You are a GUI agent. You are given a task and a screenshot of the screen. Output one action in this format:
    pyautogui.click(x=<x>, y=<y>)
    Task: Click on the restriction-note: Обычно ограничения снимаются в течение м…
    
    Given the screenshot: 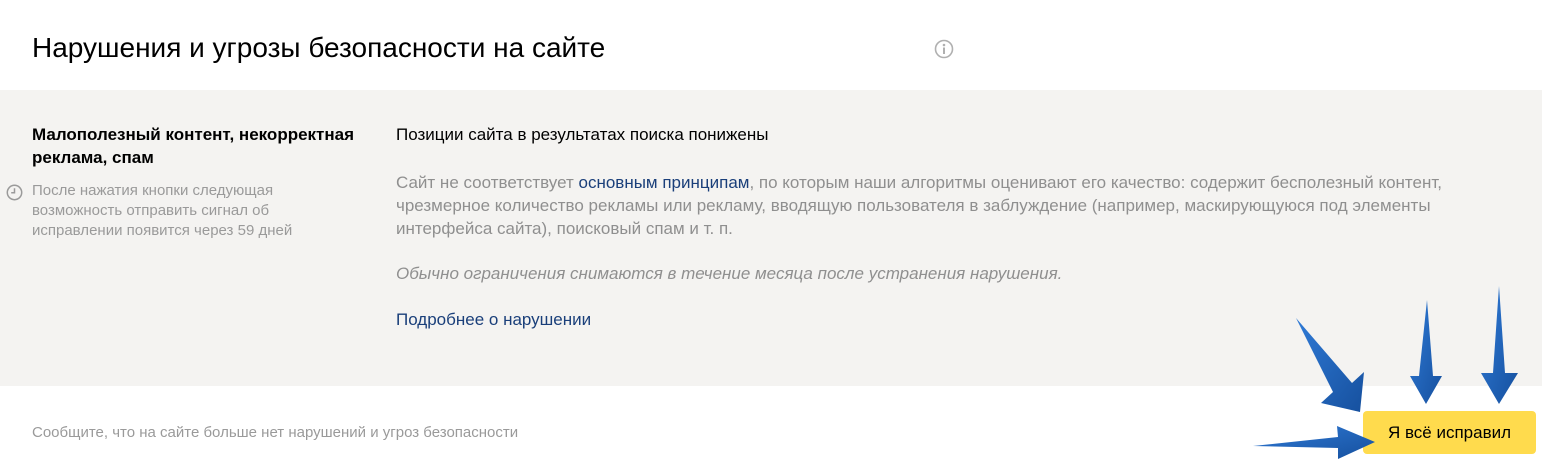 What is the action you would take?
    pyautogui.click(x=729, y=273)
    